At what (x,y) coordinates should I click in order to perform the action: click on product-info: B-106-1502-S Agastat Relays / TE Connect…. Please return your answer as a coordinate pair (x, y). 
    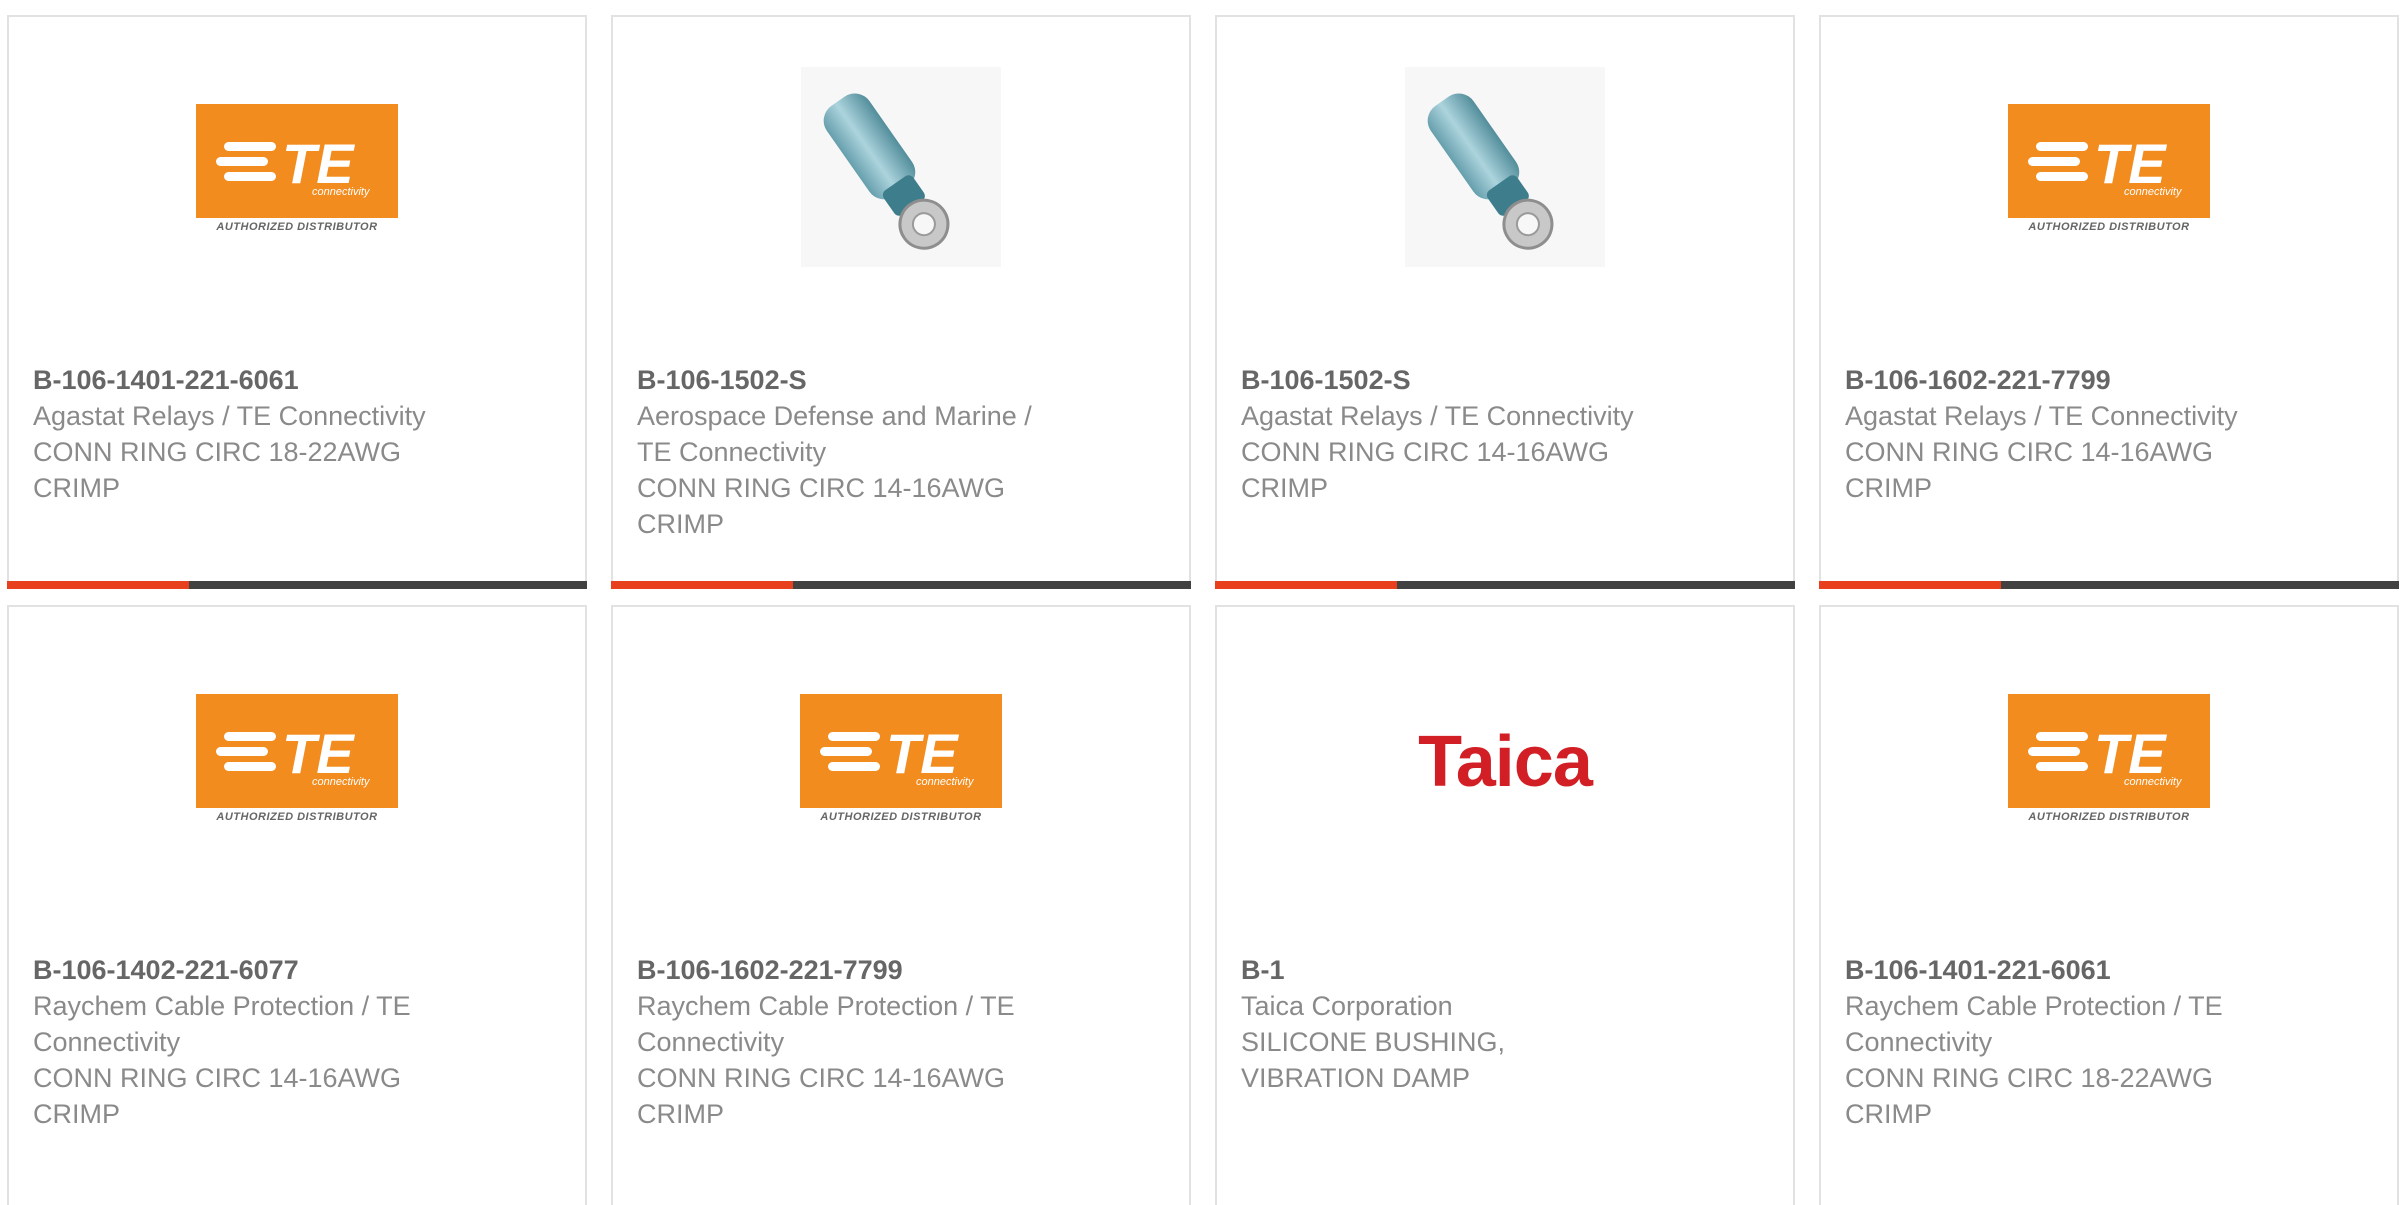
    Looking at the image, I should click on (1476, 434).